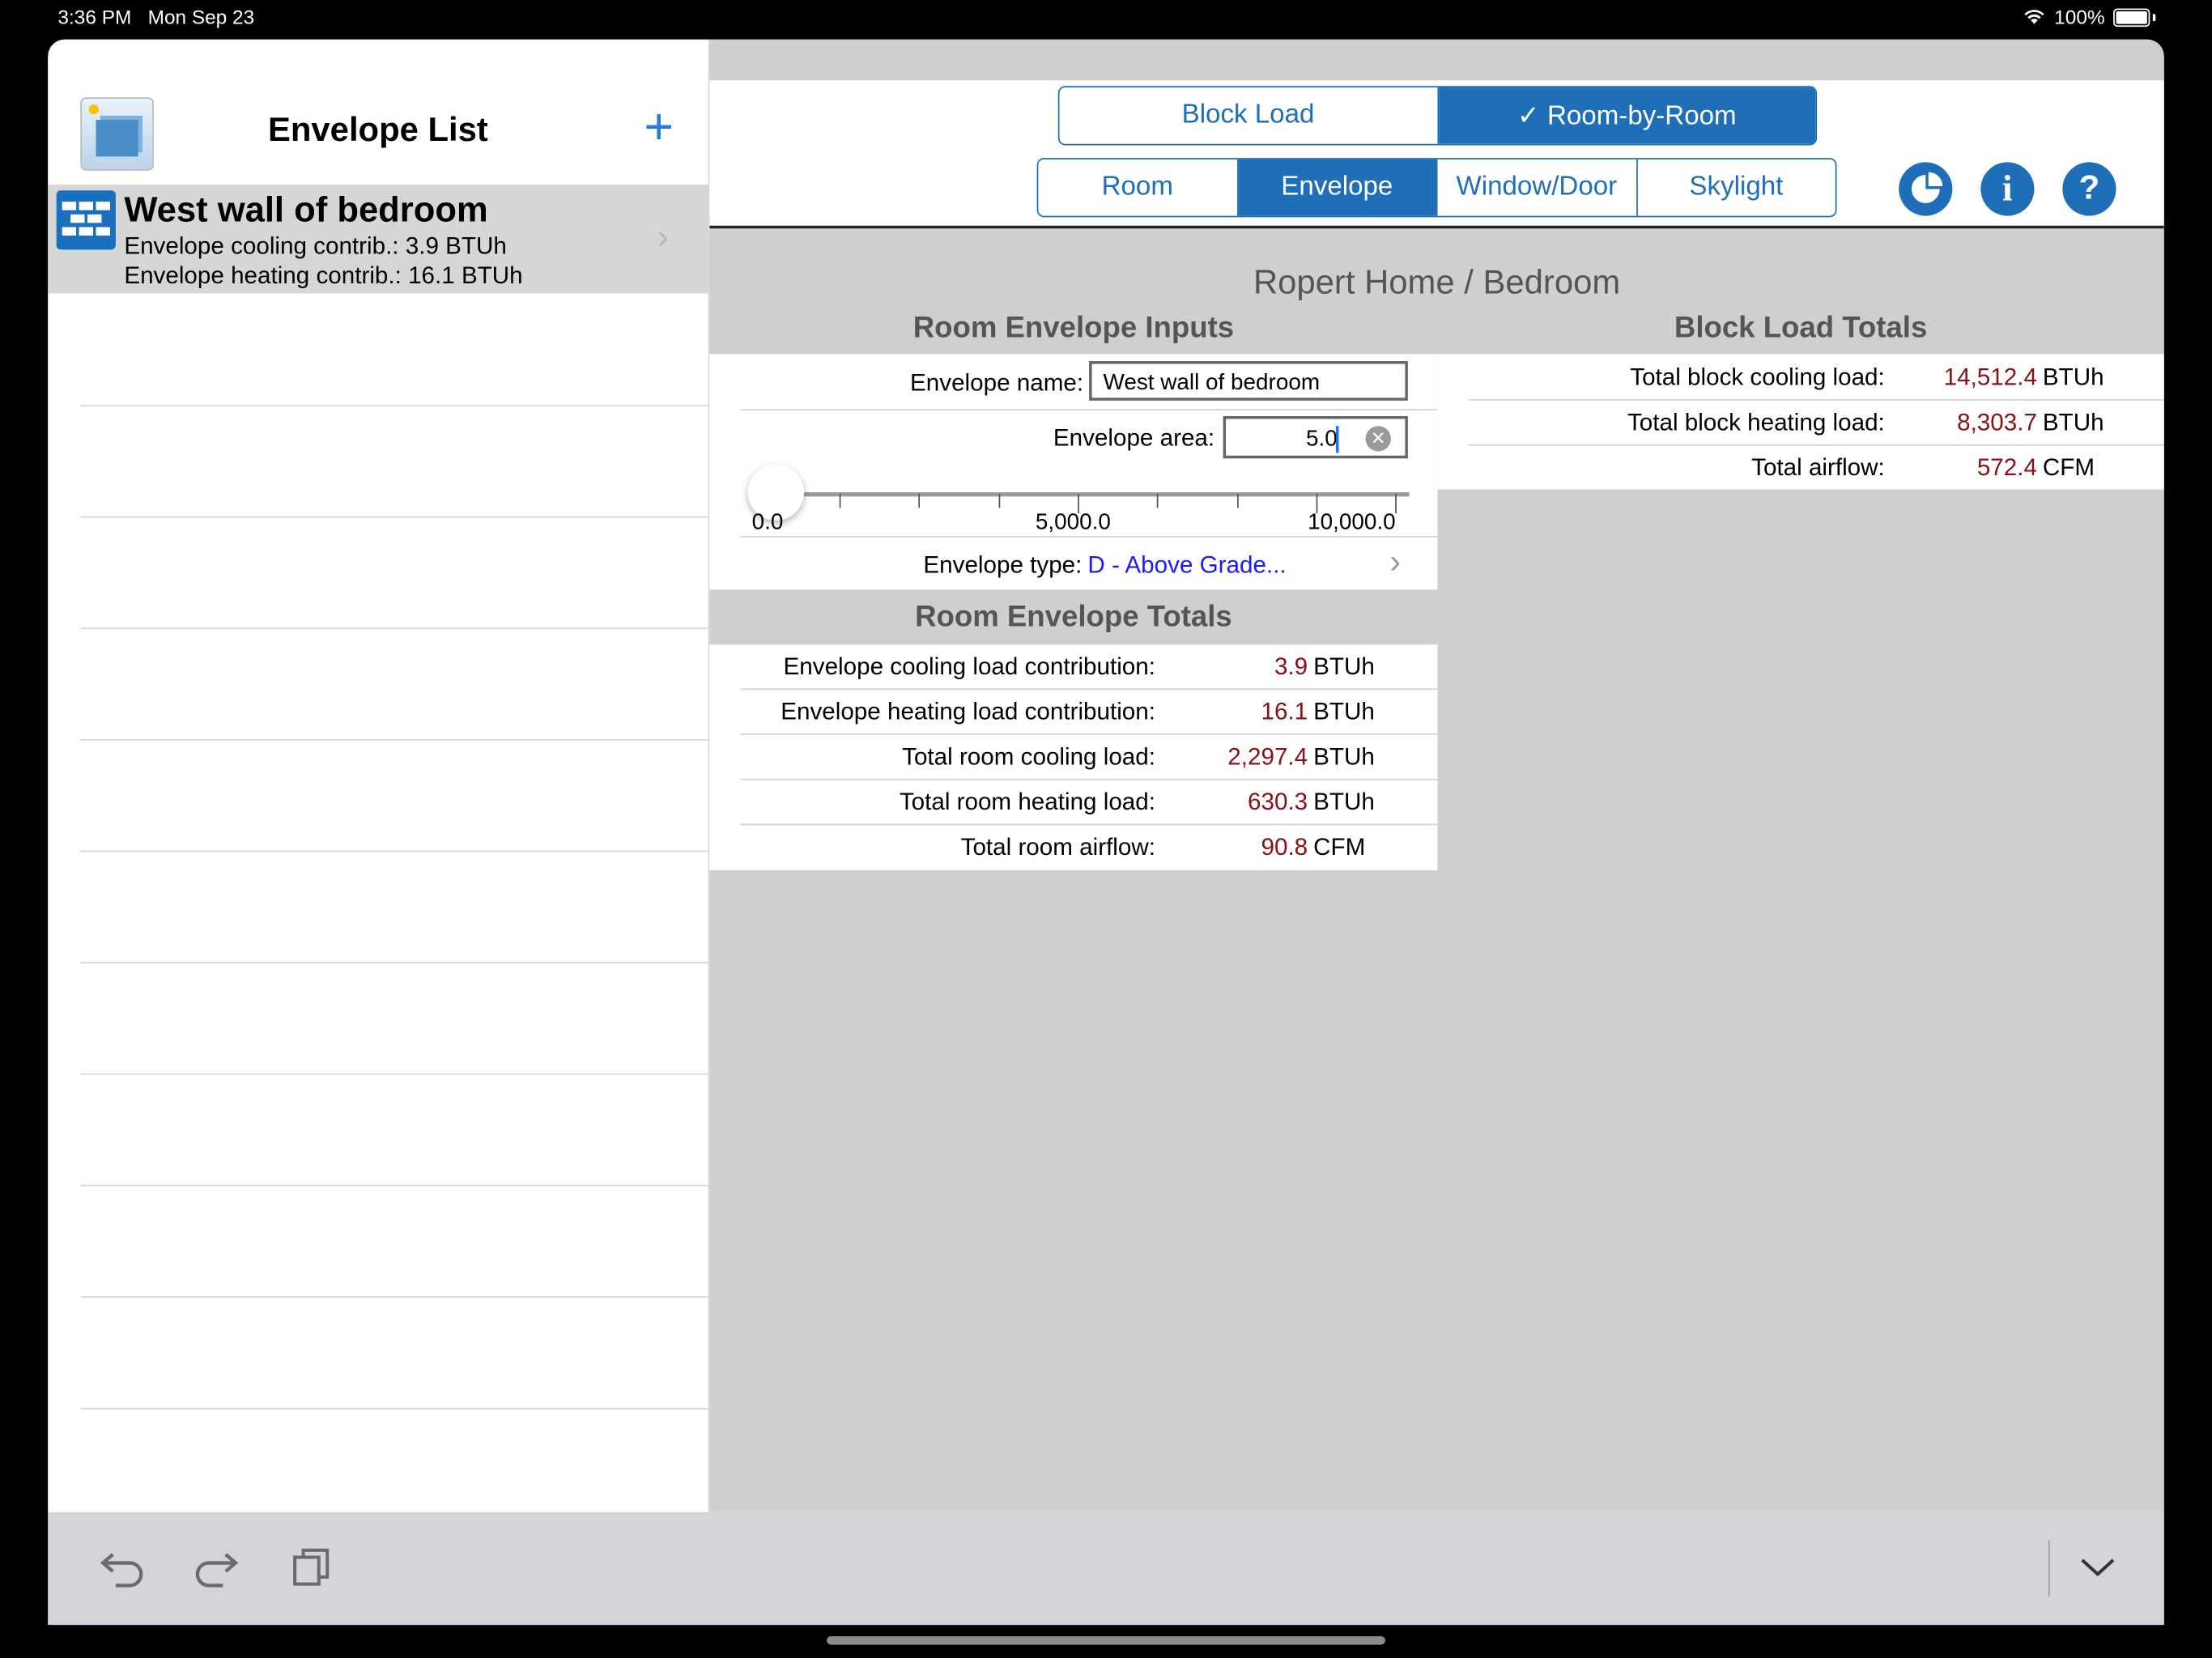  I want to click on mode-segmented-control: Block Load ✓ Room-by-Room, so click(1438, 116).